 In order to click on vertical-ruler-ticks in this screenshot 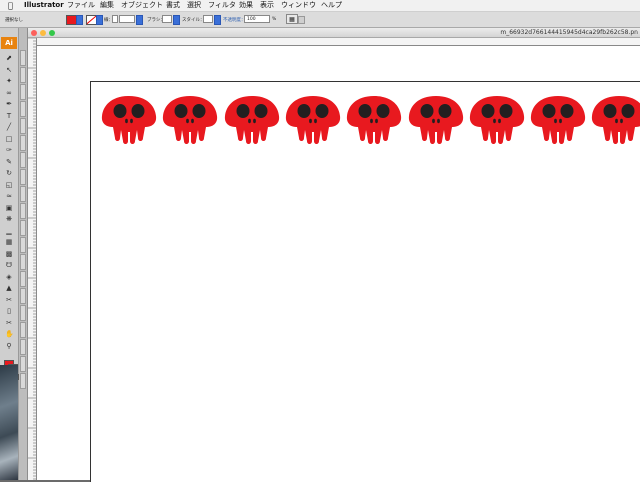, I will do `click(32, 259)`.